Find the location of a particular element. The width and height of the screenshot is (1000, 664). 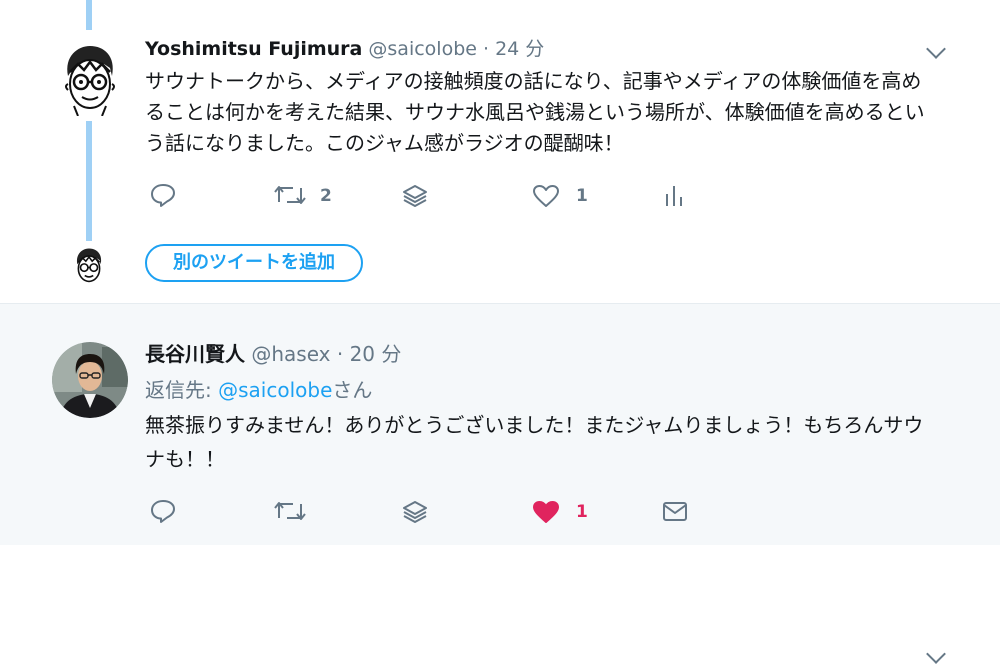

tweet-header: Yoshimitsu Fujimura @saicolobe · 24 分 is located at coordinates (344, 49).